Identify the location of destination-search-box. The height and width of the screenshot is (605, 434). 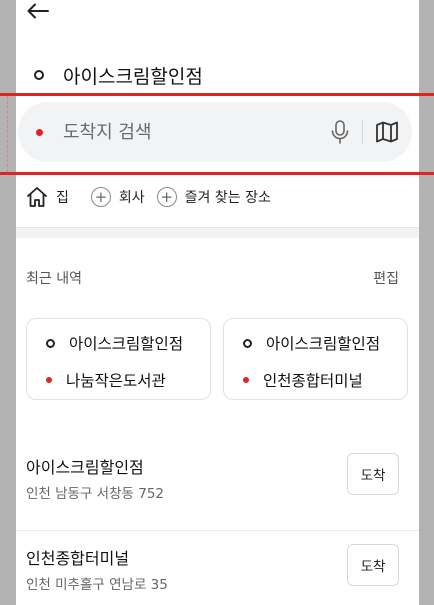
(215, 132).